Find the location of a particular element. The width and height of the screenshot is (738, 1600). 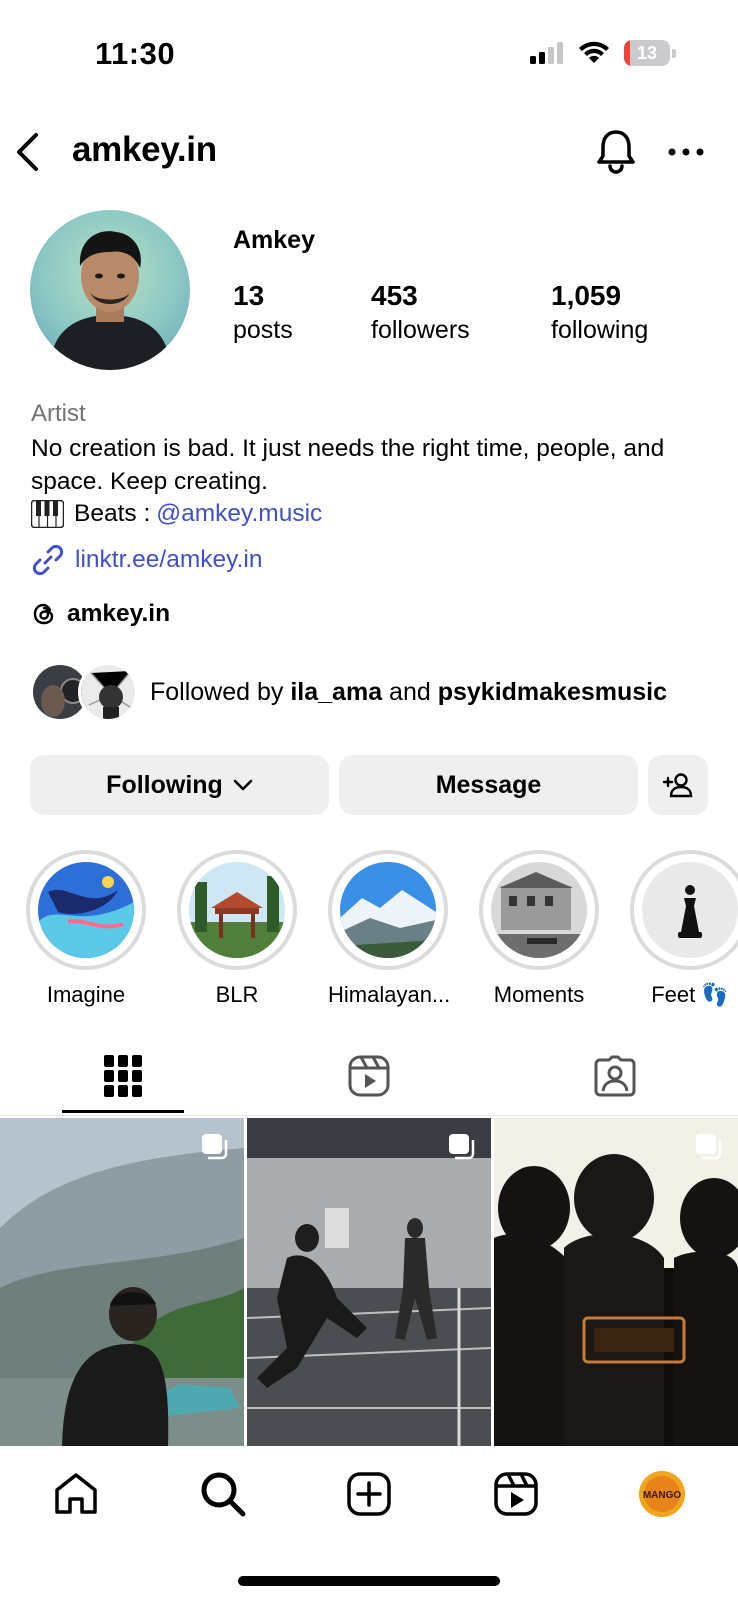

tab-posts-grid is located at coordinates (123, 1076).